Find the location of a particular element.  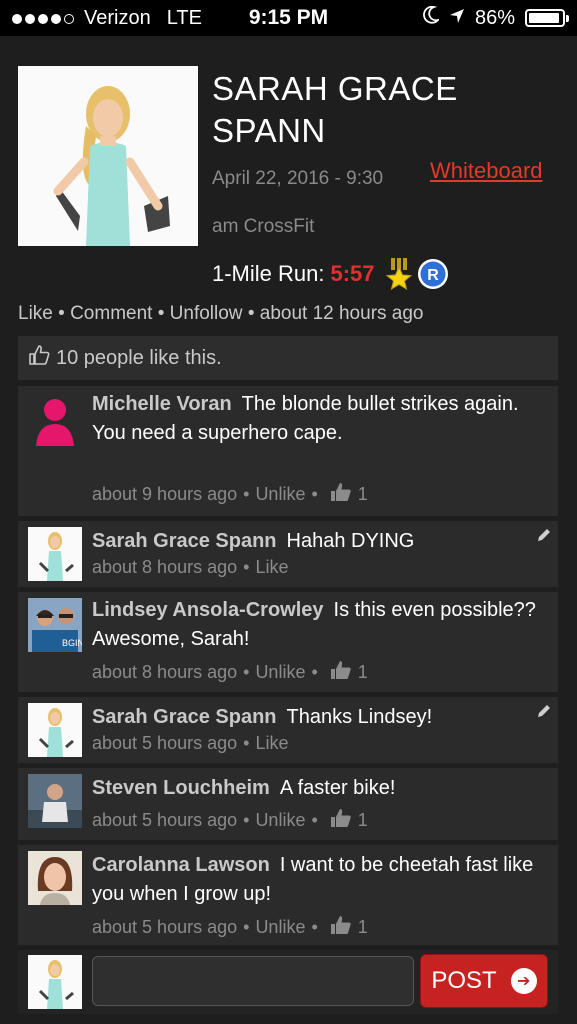

svg-text: BGIN is located at coordinates (72, 643).